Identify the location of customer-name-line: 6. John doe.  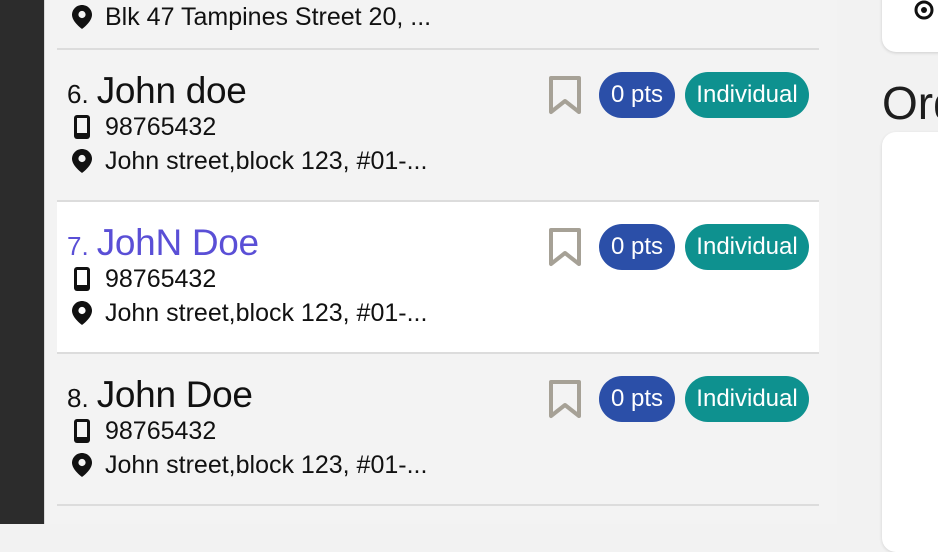
(157, 92).